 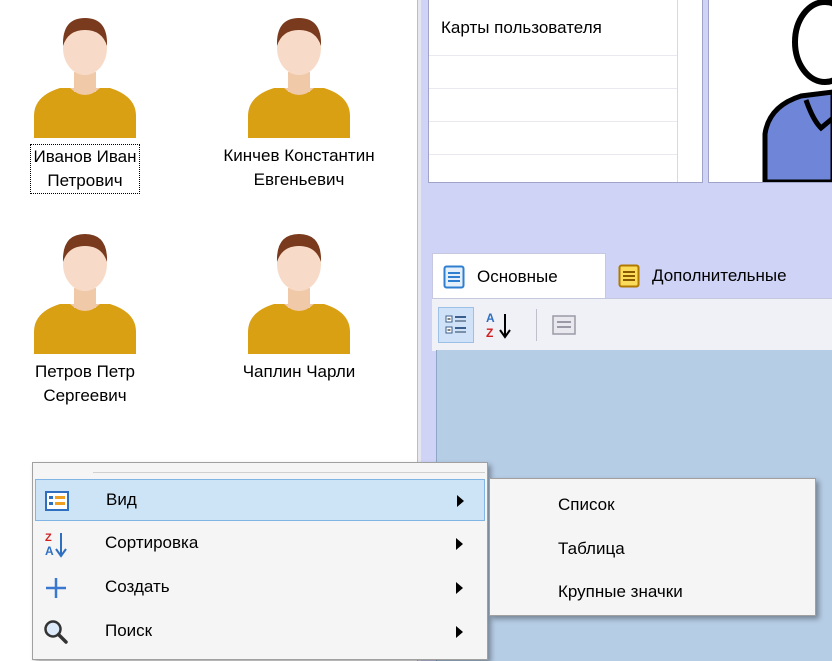 What do you see at coordinates (620, 592) in the screenshot?
I see `submenu-item-large-icons: Крупные значки` at bounding box center [620, 592].